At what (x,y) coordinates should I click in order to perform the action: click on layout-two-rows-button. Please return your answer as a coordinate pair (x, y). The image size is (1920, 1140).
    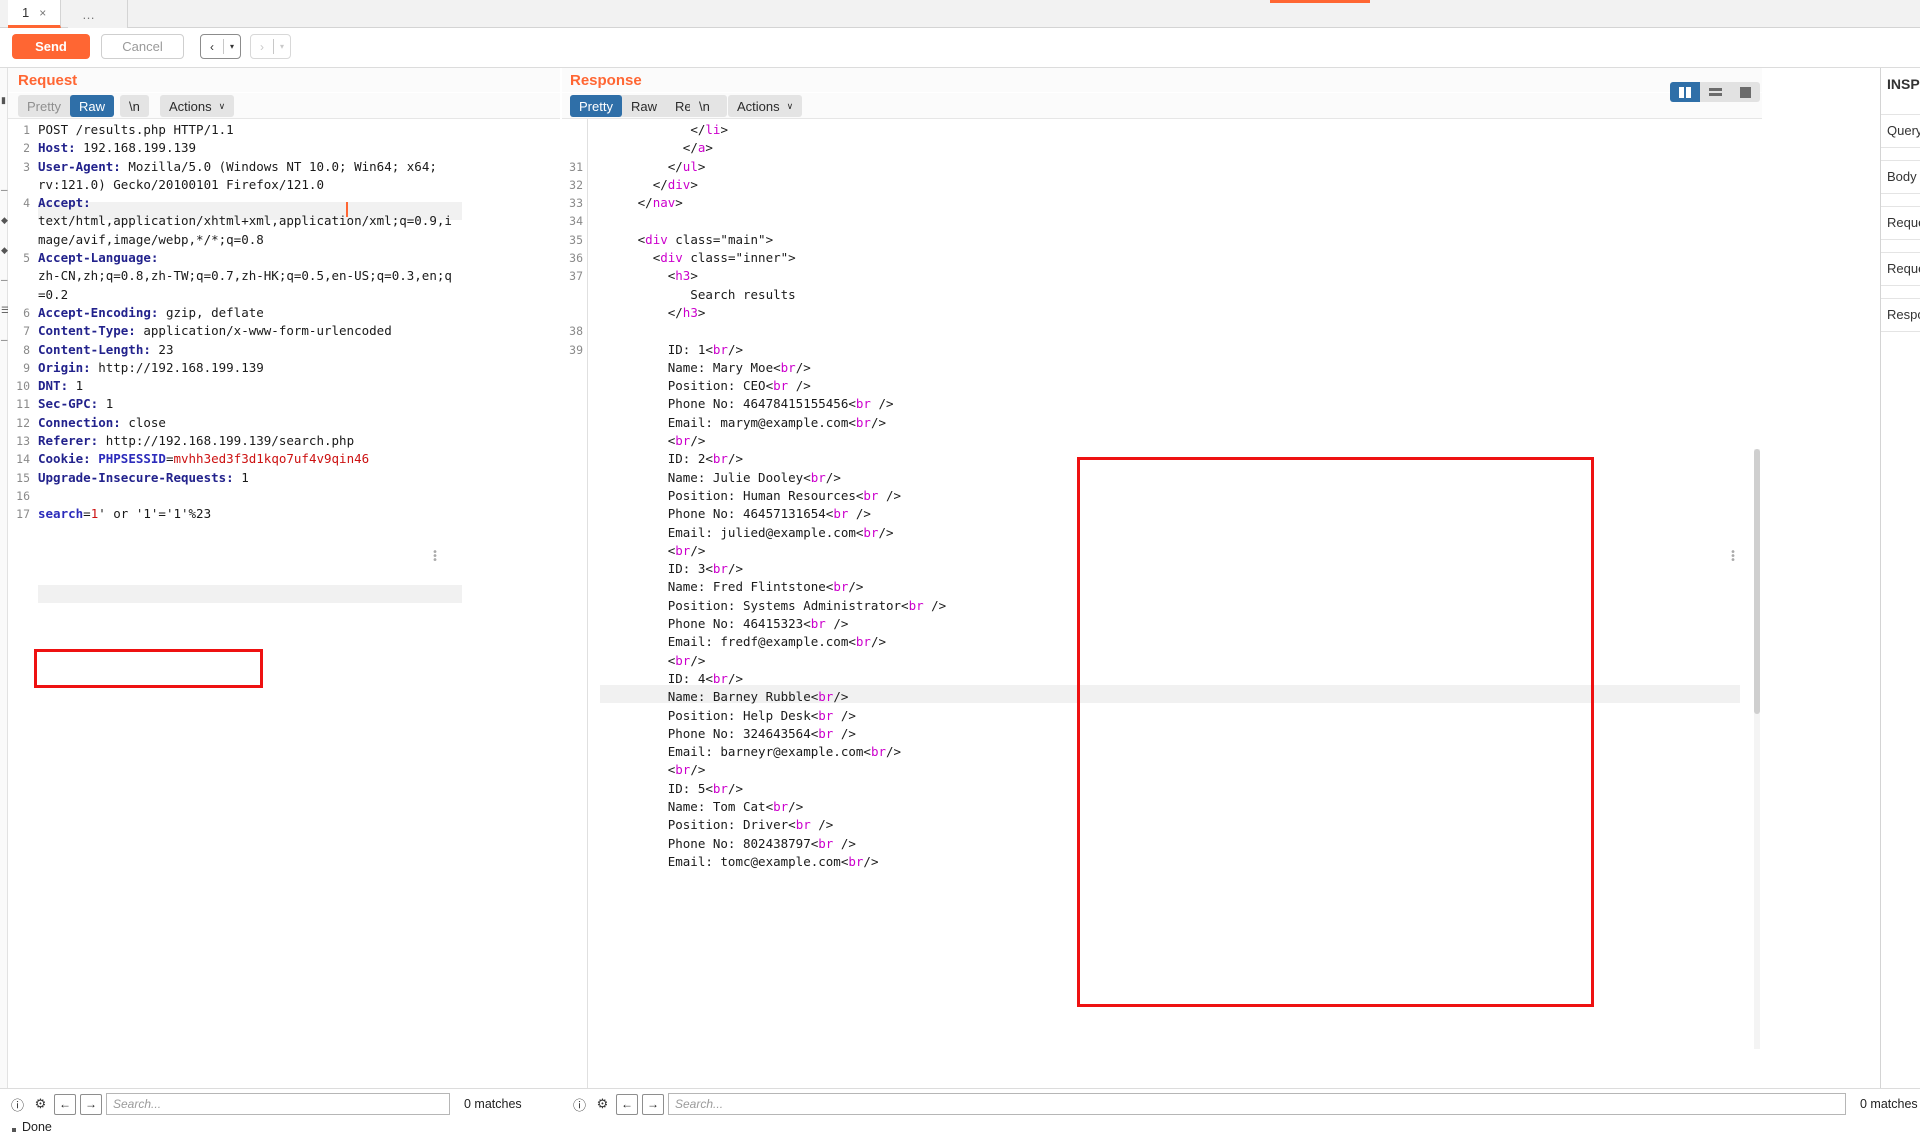
    Looking at the image, I should click on (1715, 92).